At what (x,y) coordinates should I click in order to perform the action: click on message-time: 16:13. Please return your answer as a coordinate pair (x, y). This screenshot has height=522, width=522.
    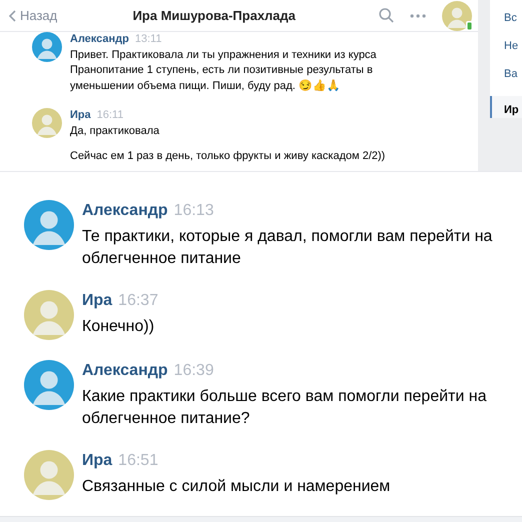
    Looking at the image, I should click on (194, 210).